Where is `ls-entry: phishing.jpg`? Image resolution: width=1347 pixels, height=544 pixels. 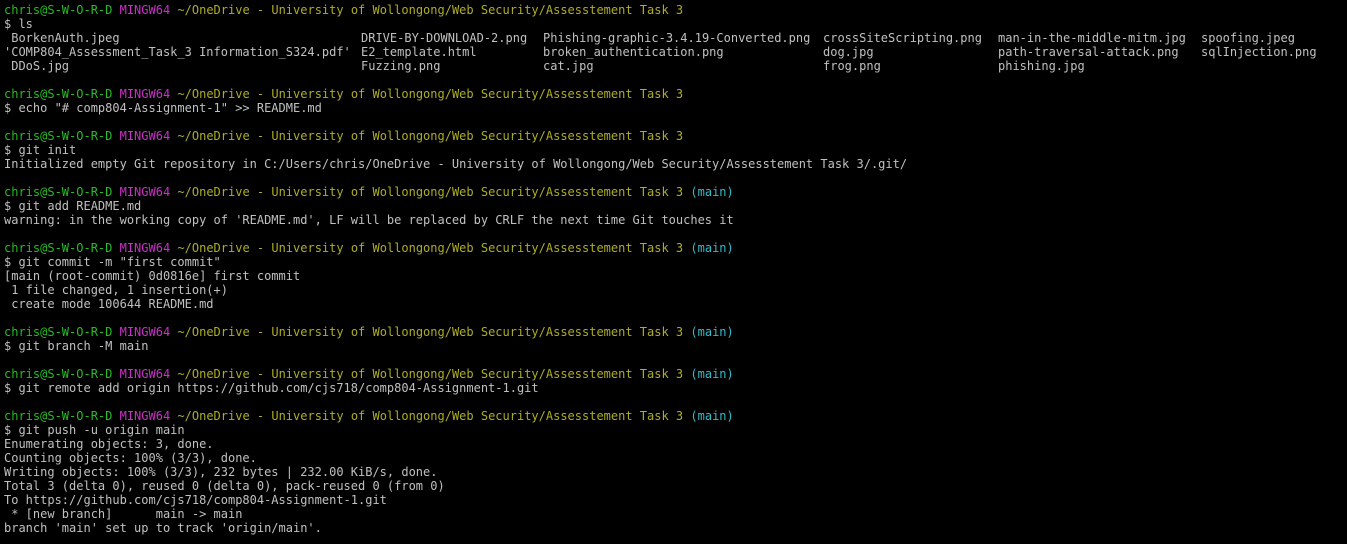
ls-entry: phishing.jpg is located at coordinates (1041, 66).